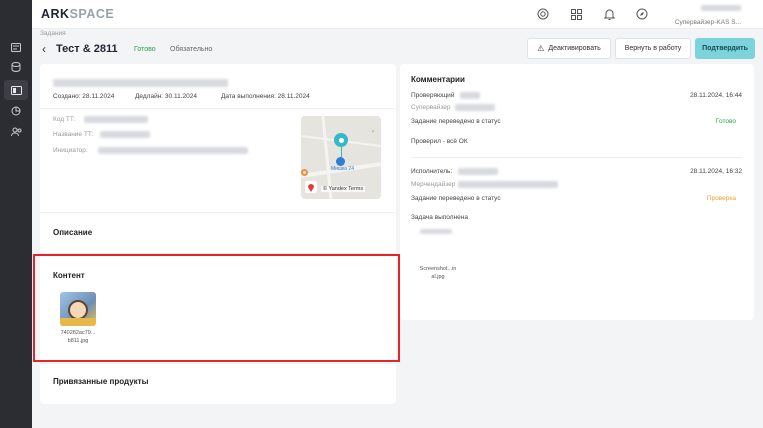 Image resolution: width=763 pixels, height=428 pixels. Describe the element at coordinates (166, 96) in the screenshot. I see `deadline-date: Дедлайн: 30.11.2024` at that location.